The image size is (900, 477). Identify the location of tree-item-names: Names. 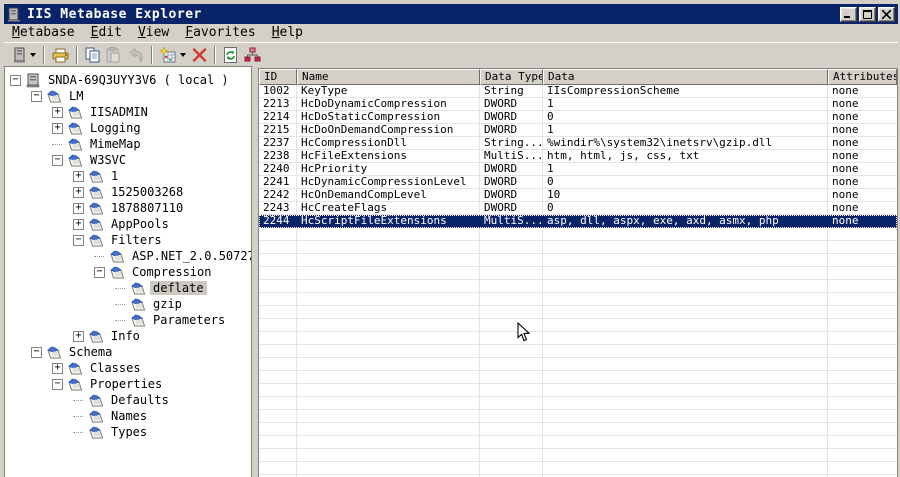
(128, 416).